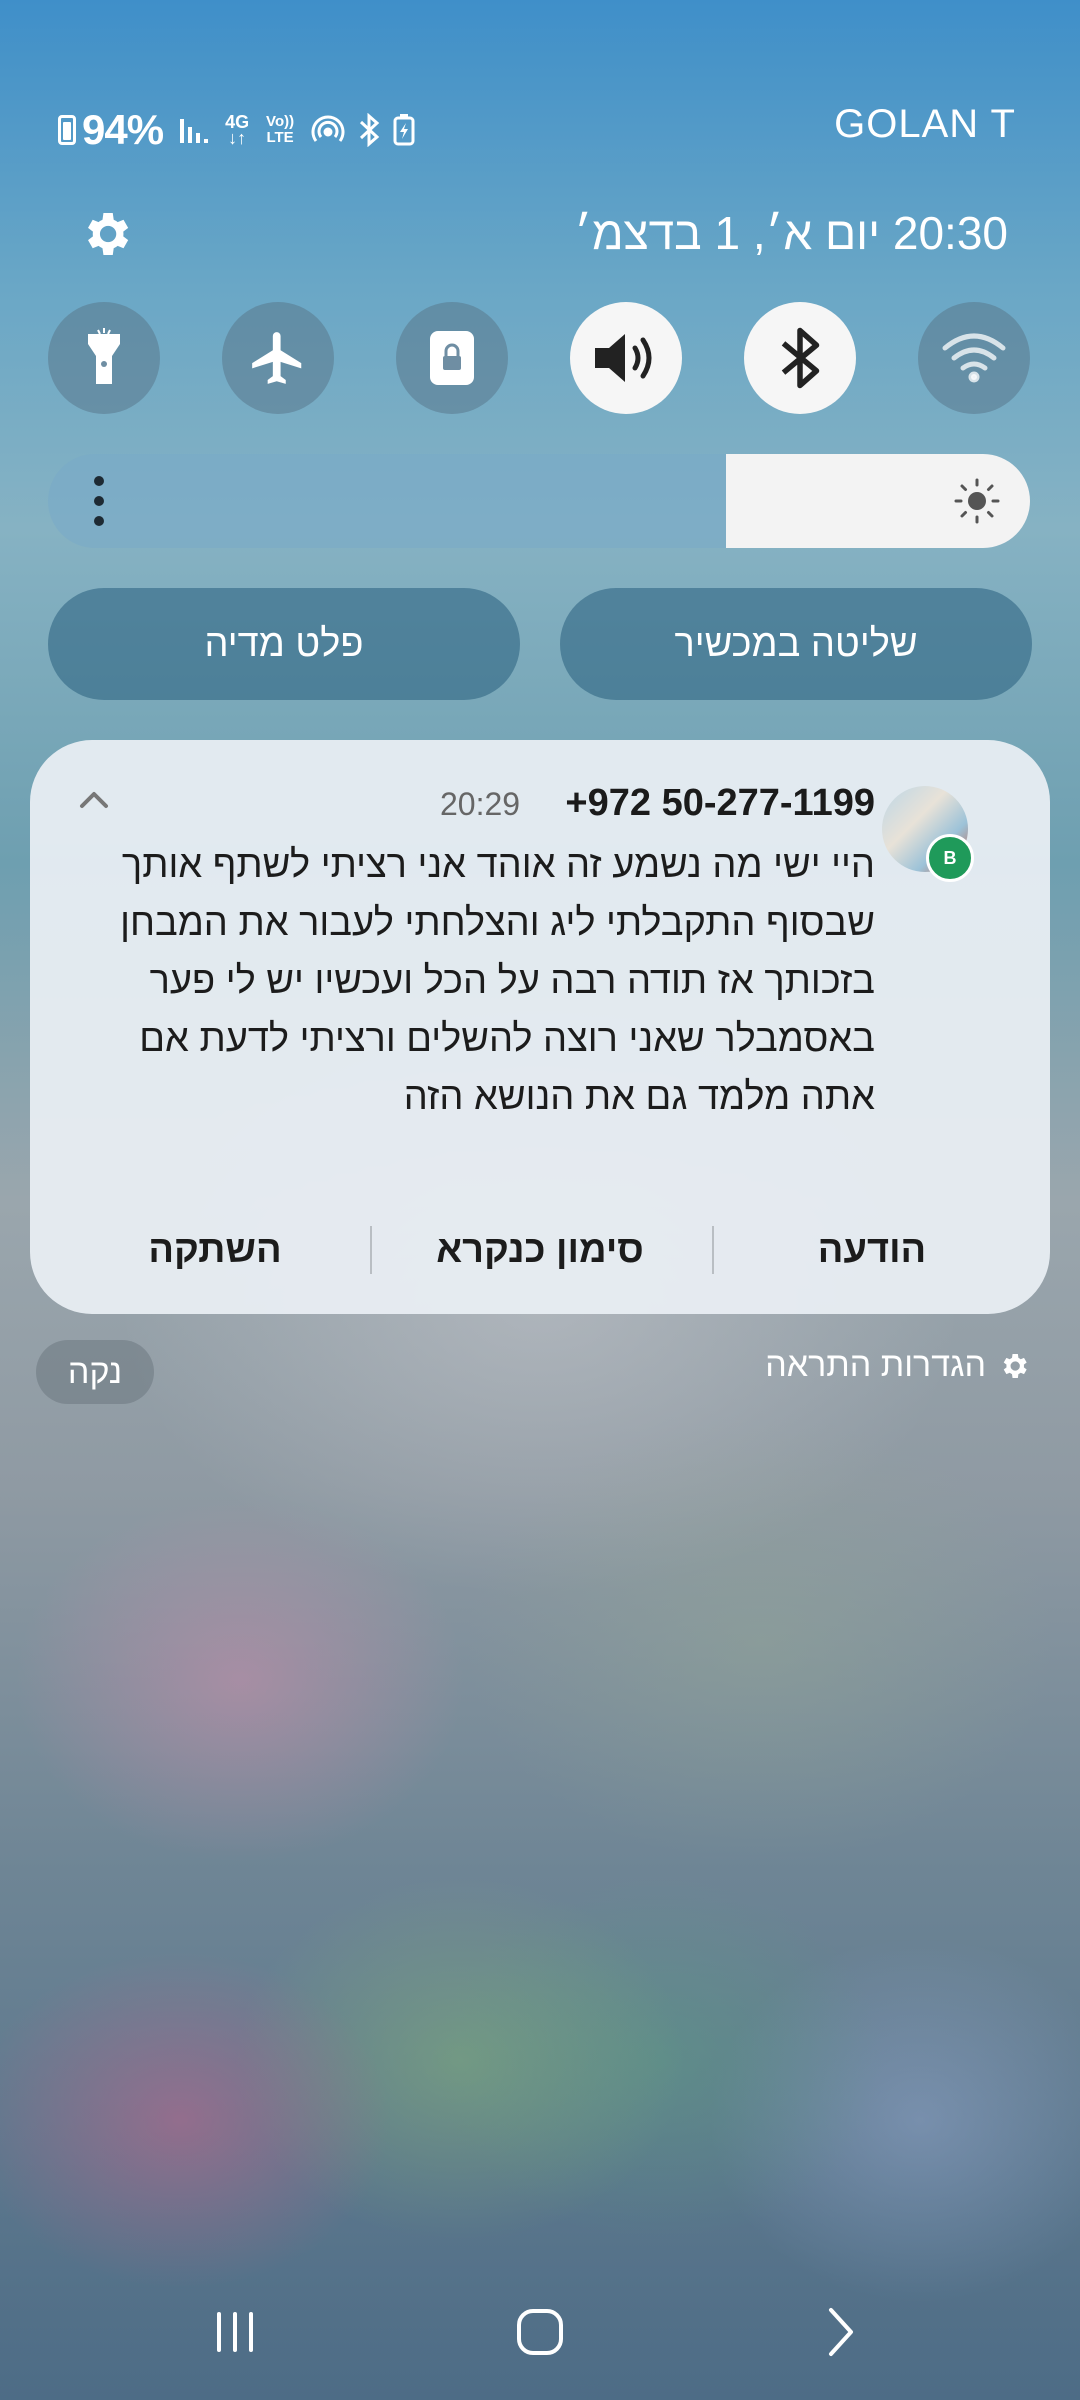 Image resolution: width=1080 pixels, height=2400 pixels. I want to click on sound-icon, so click(623, 358).